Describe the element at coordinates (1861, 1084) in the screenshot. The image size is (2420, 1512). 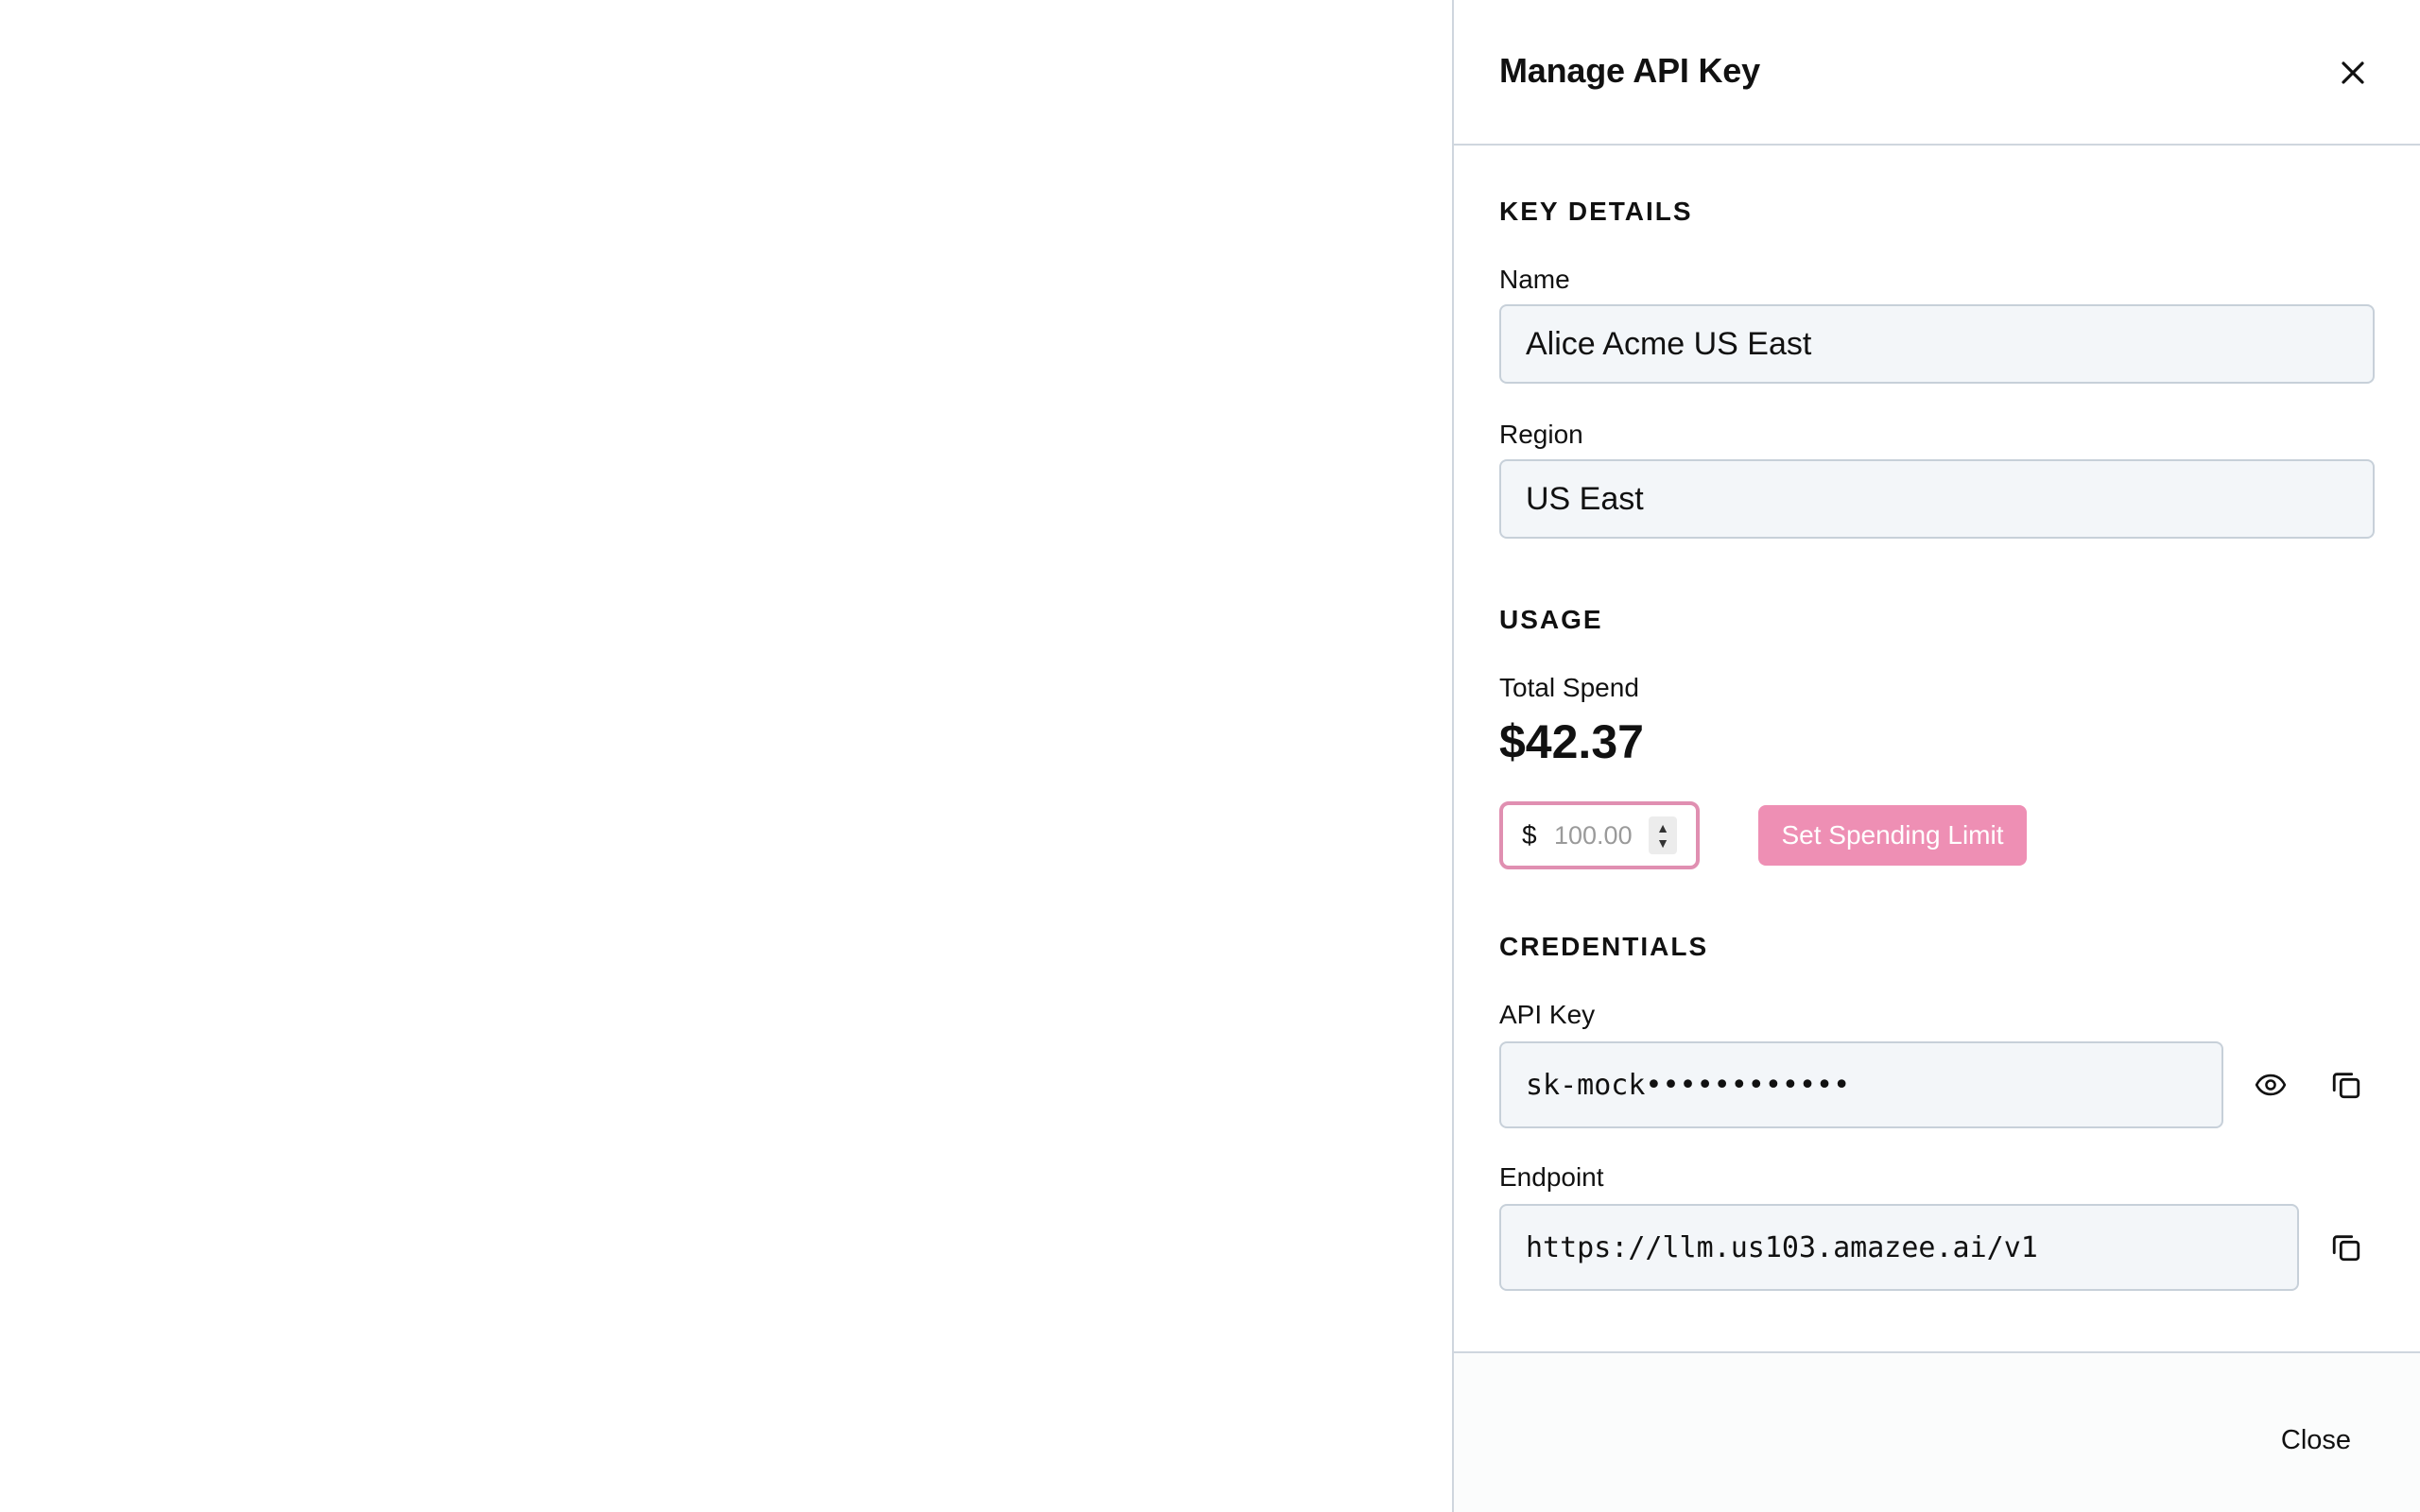
I see `api-key-field: sk-mock••••••••••••` at that location.